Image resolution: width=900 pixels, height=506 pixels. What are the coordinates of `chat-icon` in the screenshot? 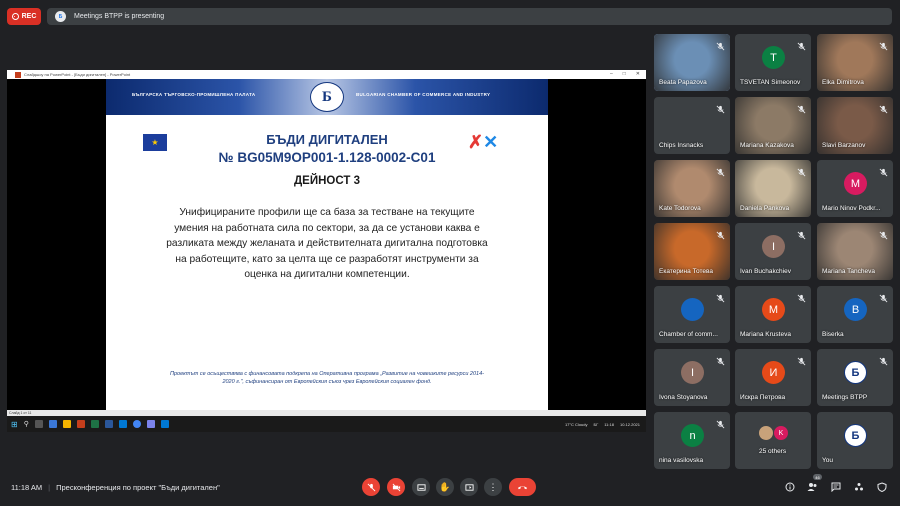 It's located at (835, 487).